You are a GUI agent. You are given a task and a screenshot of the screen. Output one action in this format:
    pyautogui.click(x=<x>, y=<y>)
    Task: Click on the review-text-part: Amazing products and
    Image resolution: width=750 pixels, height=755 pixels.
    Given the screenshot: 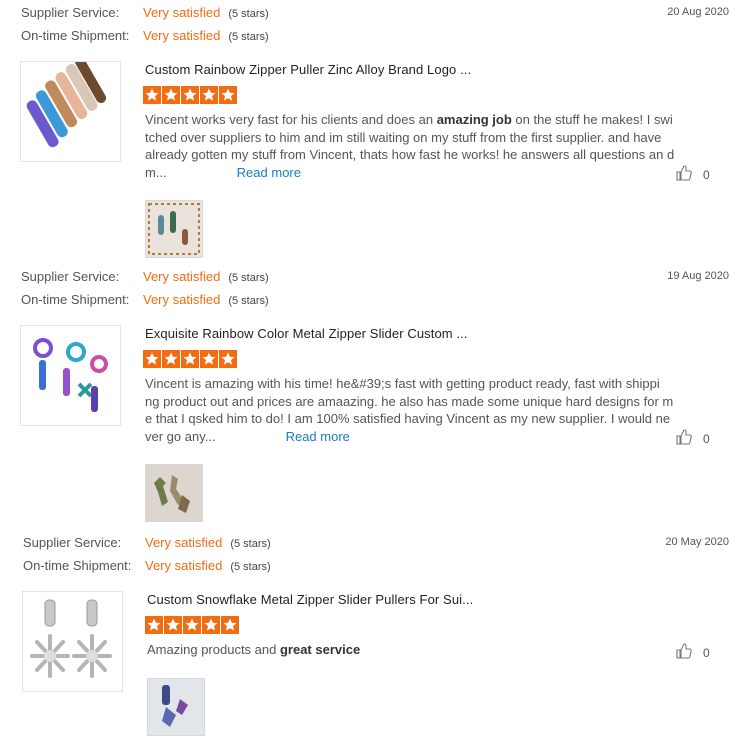 What is the action you would take?
    pyautogui.click(x=213, y=649)
    